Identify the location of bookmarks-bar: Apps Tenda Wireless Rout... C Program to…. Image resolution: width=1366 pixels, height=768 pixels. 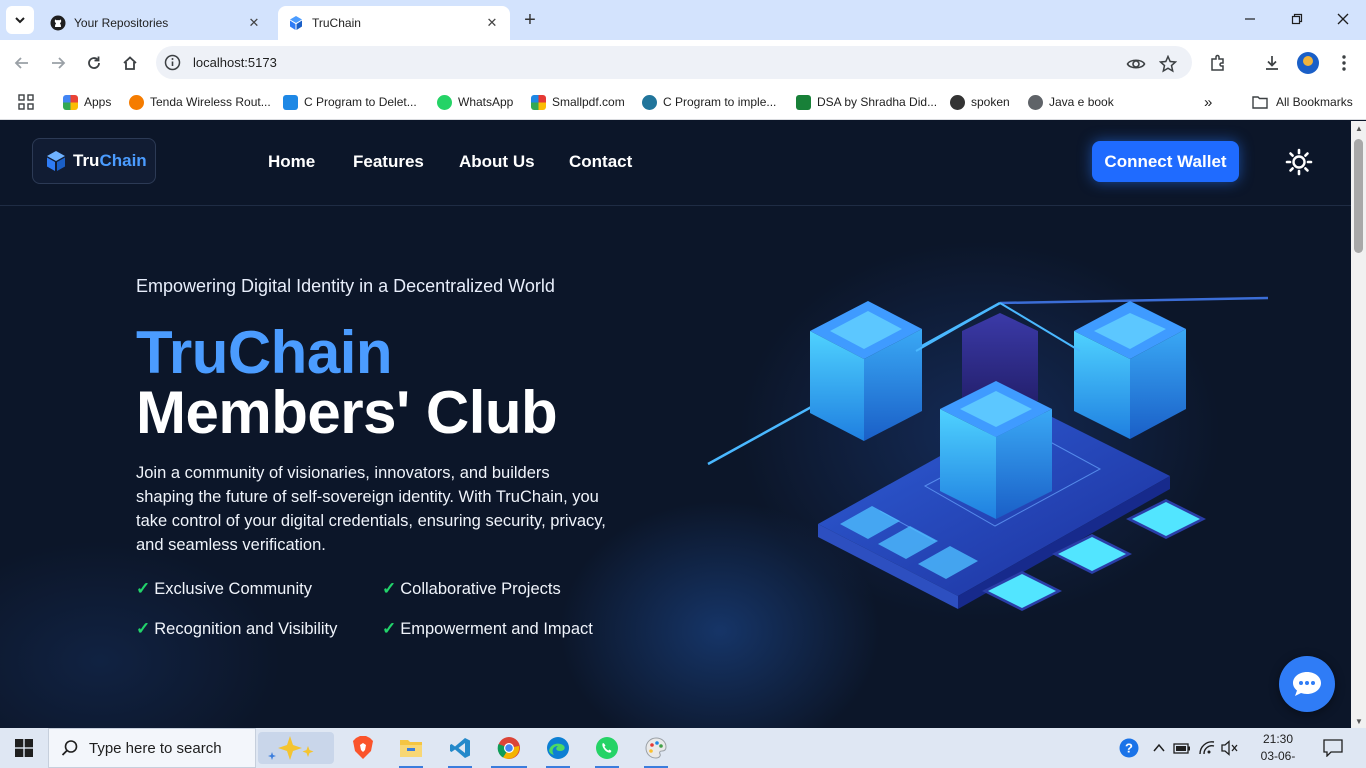
(683, 102).